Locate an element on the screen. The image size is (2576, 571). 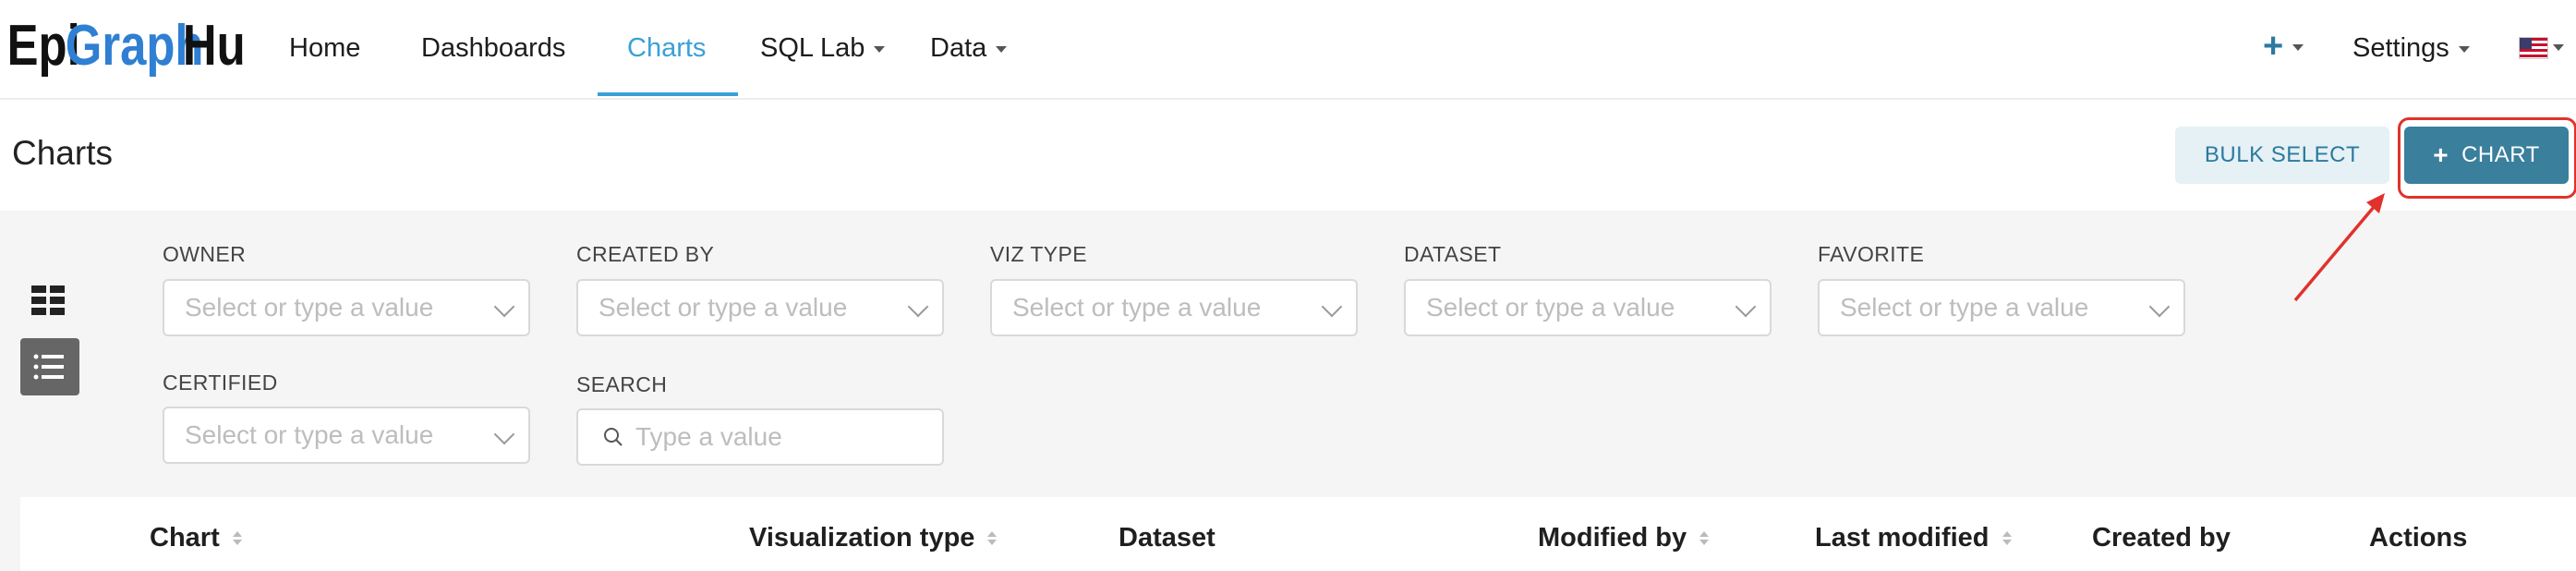
nav-settings: Settings is located at coordinates (2411, 48).